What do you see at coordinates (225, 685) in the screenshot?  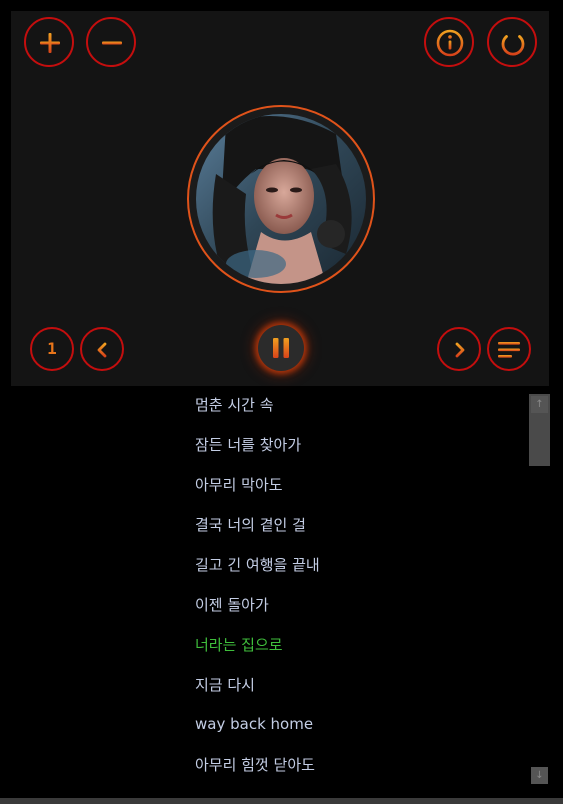 I see `lyric-line: 지금 다시` at bounding box center [225, 685].